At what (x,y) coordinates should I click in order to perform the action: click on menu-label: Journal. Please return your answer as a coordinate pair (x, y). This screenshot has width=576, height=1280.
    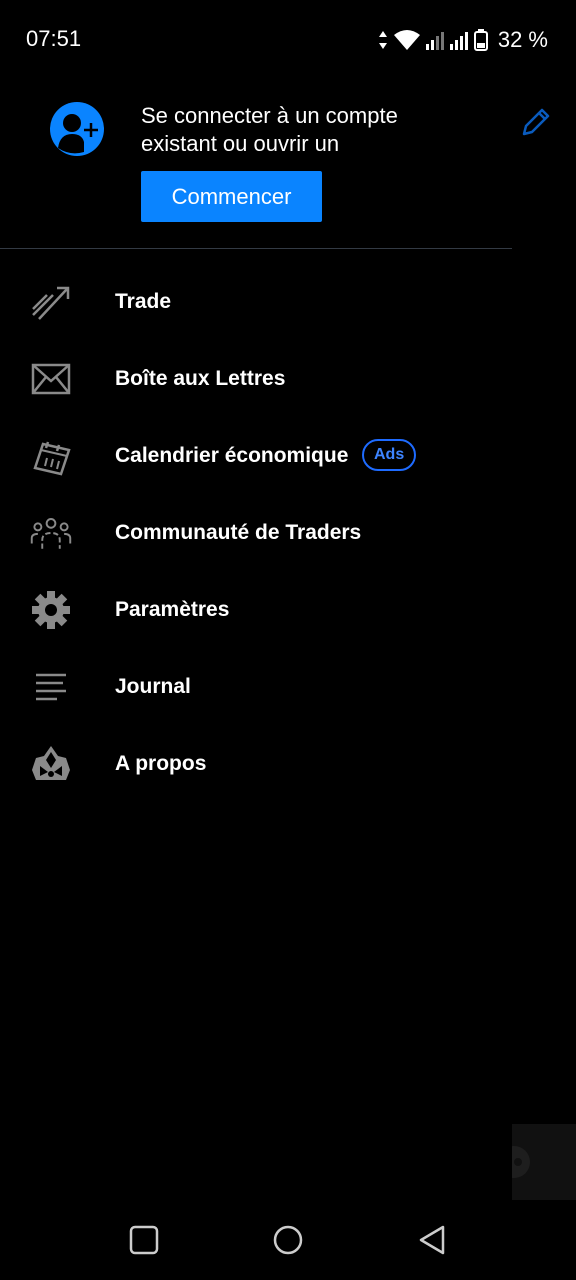
    Looking at the image, I should click on (153, 686).